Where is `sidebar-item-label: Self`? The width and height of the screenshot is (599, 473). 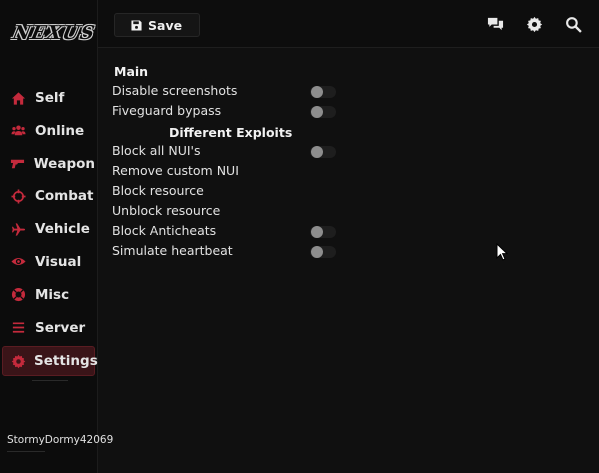 sidebar-item-label: Self is located at coordinates (50, 98).